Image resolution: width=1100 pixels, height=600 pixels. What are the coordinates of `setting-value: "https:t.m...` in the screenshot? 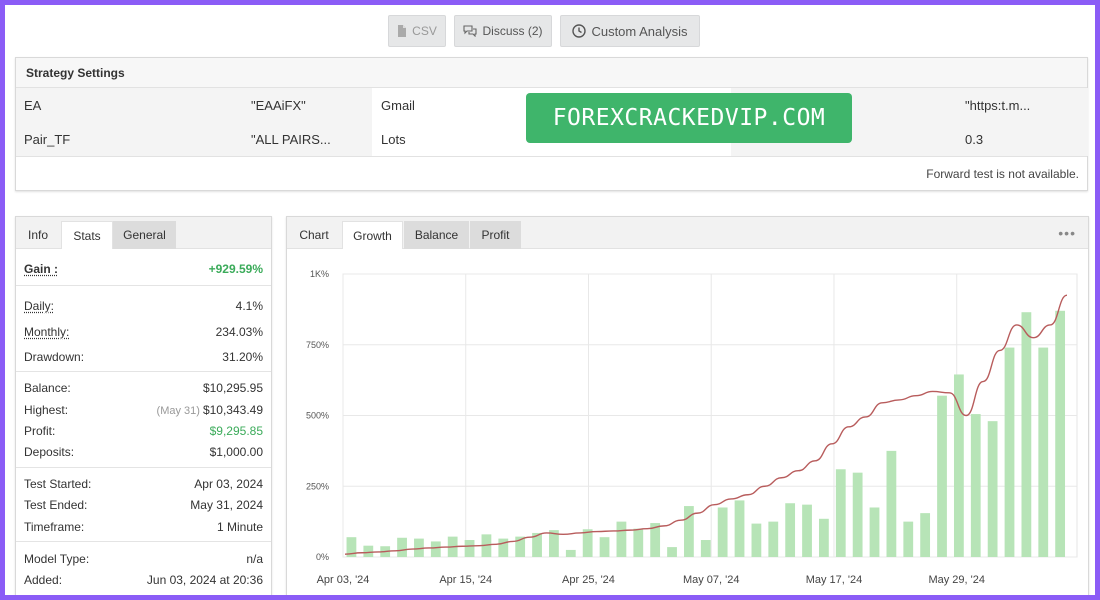 It's located at (998, 105).